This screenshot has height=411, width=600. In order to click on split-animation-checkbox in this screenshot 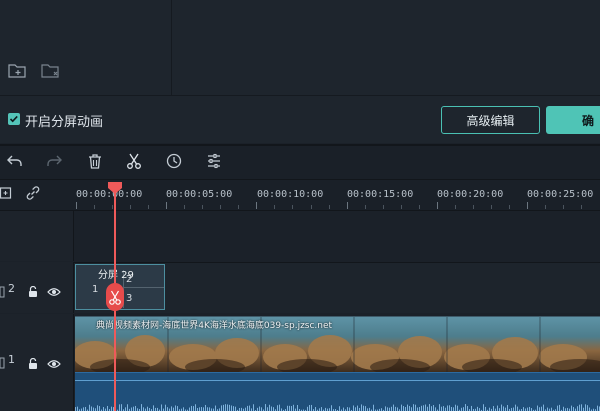, I will do `click(14, 119)`.